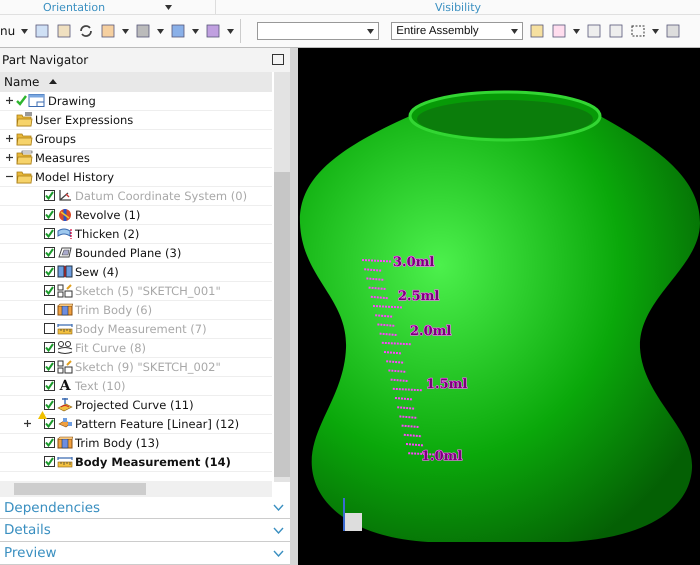 The image size is (700, 565). What do you see at coordinates (145, 530) in the screenshot?
I see `collapsed-panel: Details` at bounding box center [145, 530].